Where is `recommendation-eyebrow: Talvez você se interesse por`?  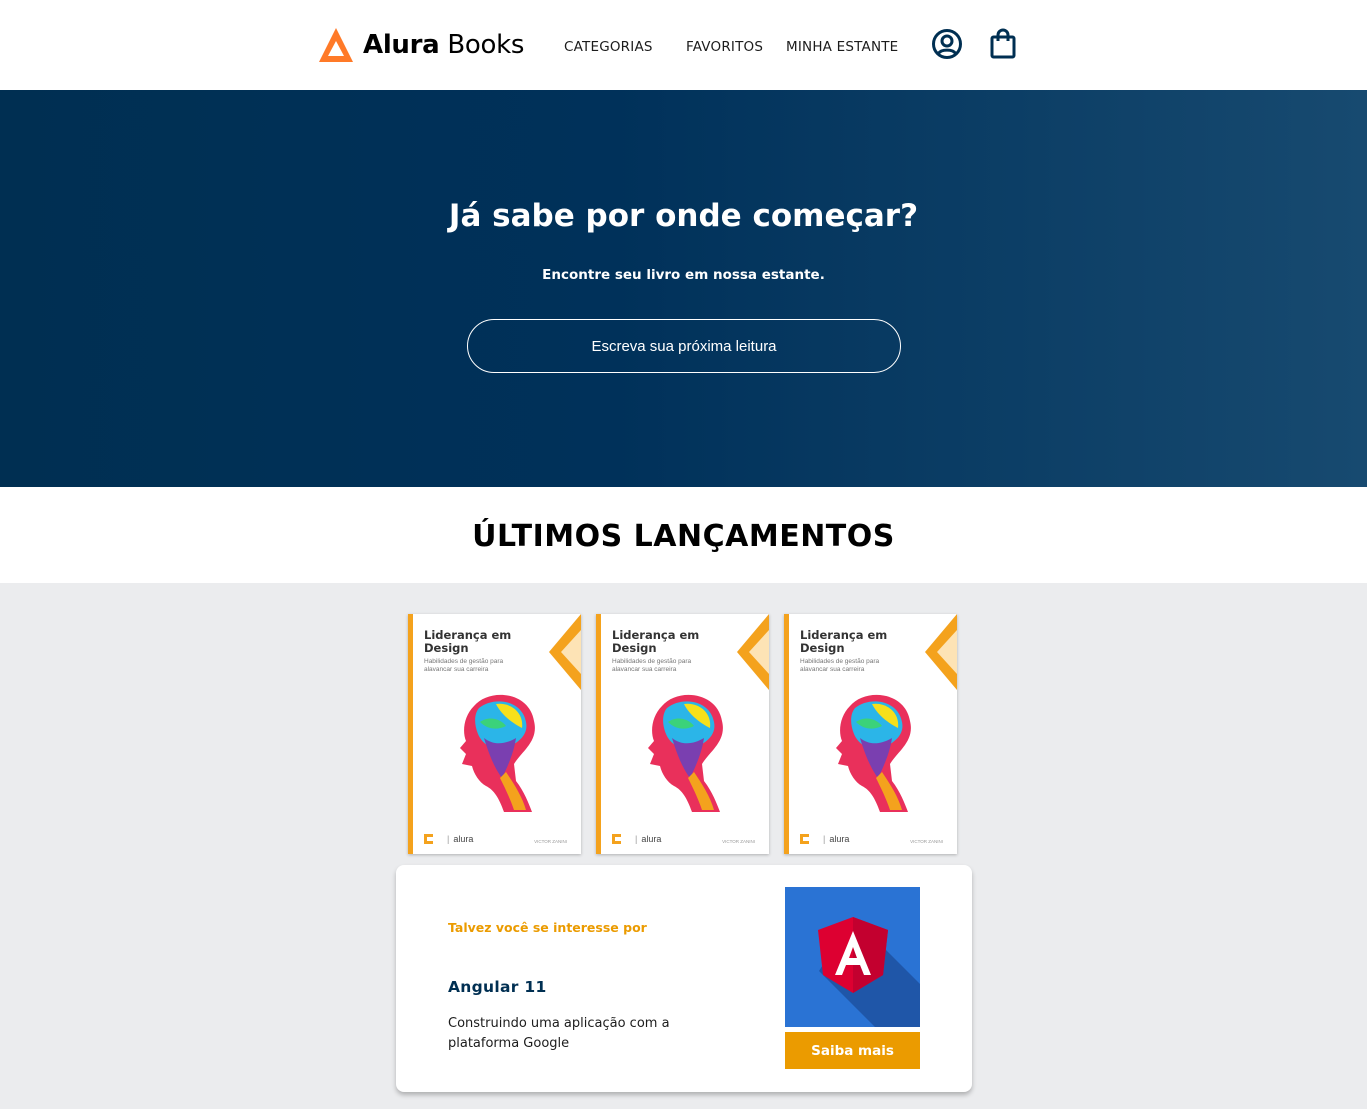
recommendation-eyebrow: Talvez você se interesse por is located at coordinates (547, 927).